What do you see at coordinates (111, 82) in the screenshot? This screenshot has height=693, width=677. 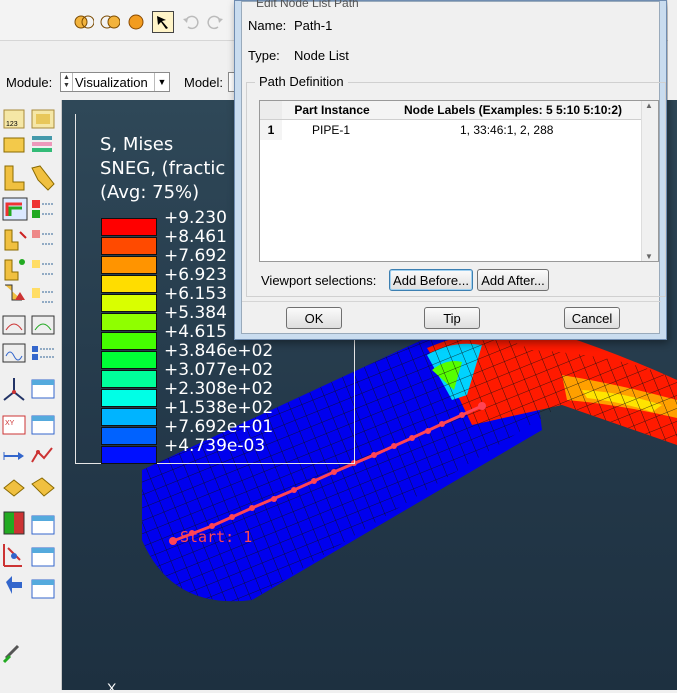 I see `module-value: Visualization` at bounding box center [111, 82].